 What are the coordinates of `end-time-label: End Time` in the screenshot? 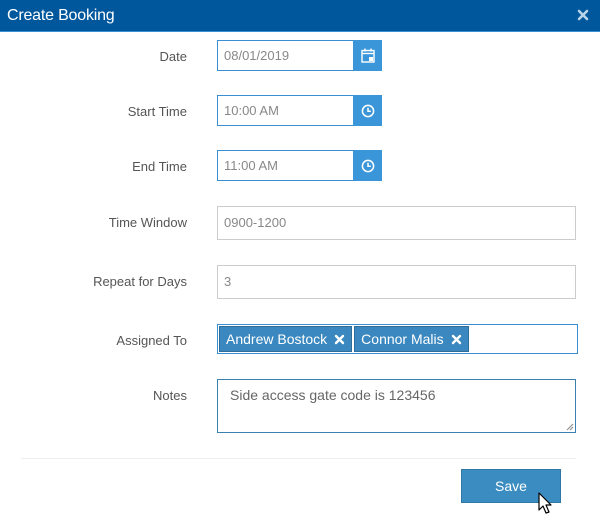 It's located at (159, 166).